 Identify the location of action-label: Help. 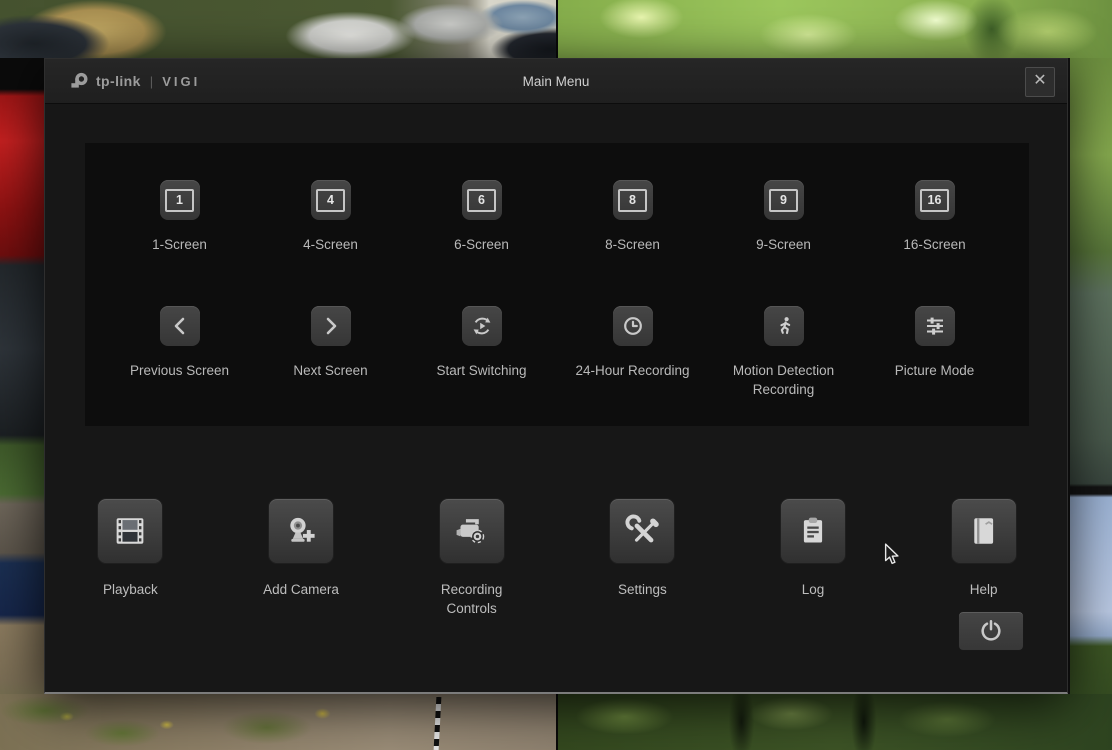
(983, 589).